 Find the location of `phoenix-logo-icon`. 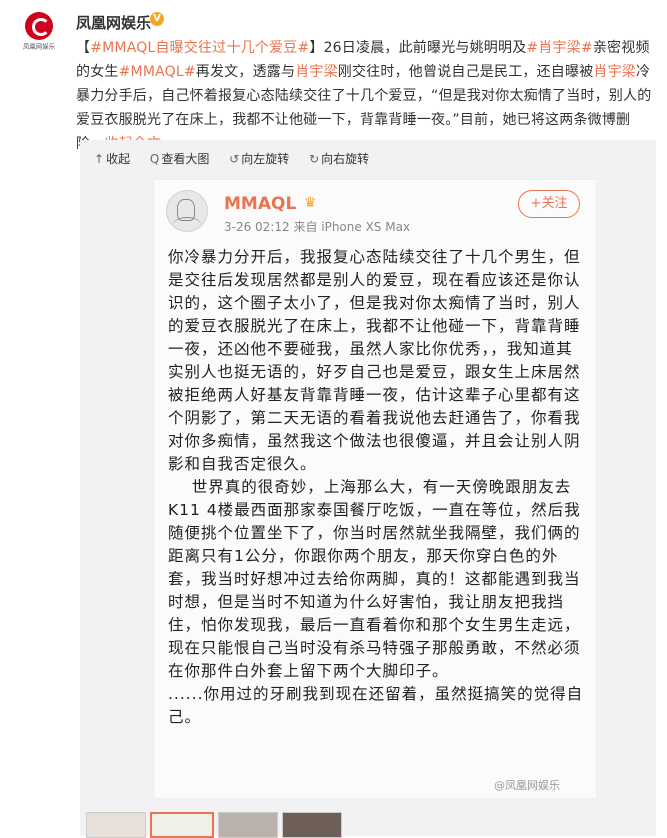

phoenix-logo-icon is located at coordinates (39, 26).